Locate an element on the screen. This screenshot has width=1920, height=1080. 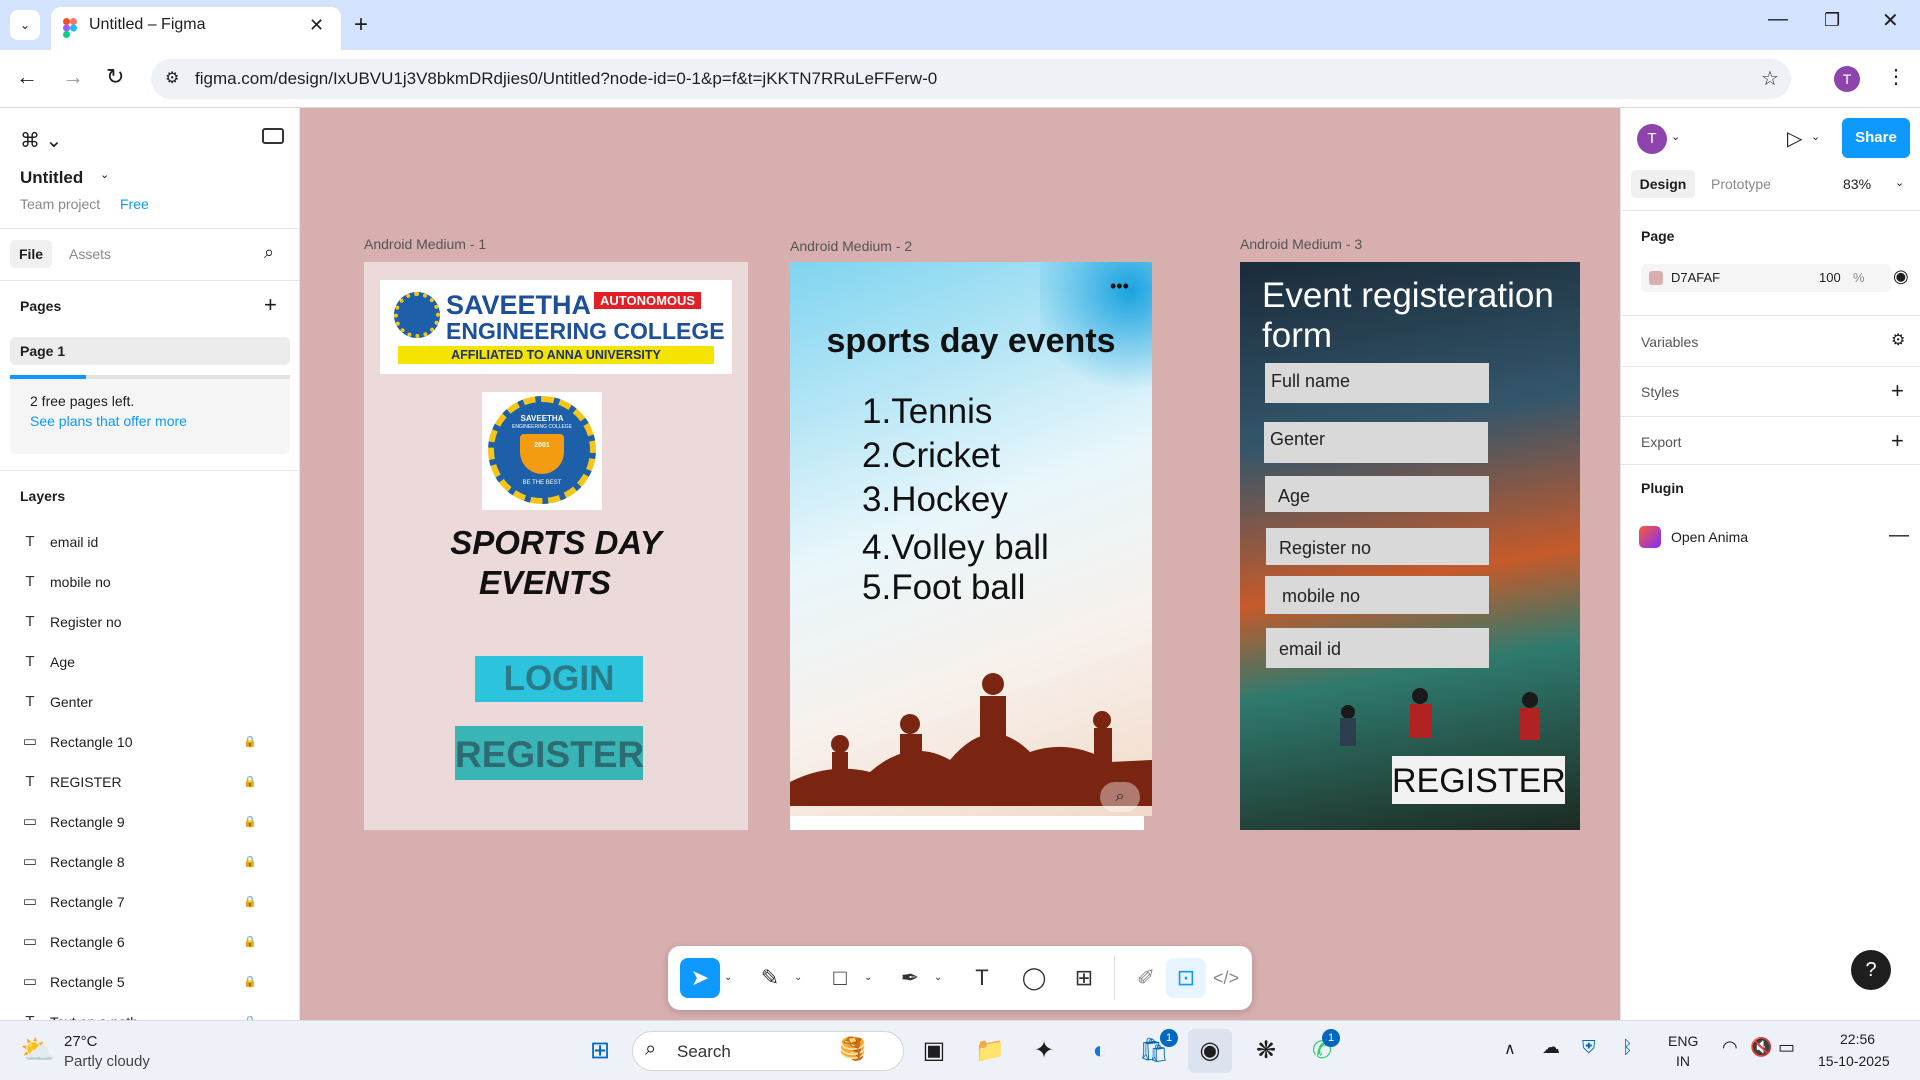
present-chevron-icon: ⌄ is located at coordinates (1815, 136).